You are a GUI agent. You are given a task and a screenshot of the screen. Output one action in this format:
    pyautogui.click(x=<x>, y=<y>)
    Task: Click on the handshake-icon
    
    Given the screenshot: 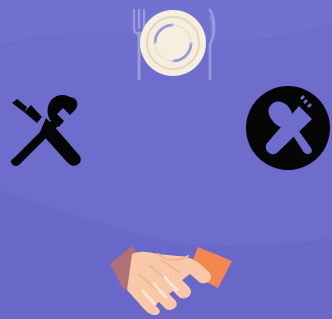 What is the action you would take?
    pyautogui.click(x=170, y=276)
    